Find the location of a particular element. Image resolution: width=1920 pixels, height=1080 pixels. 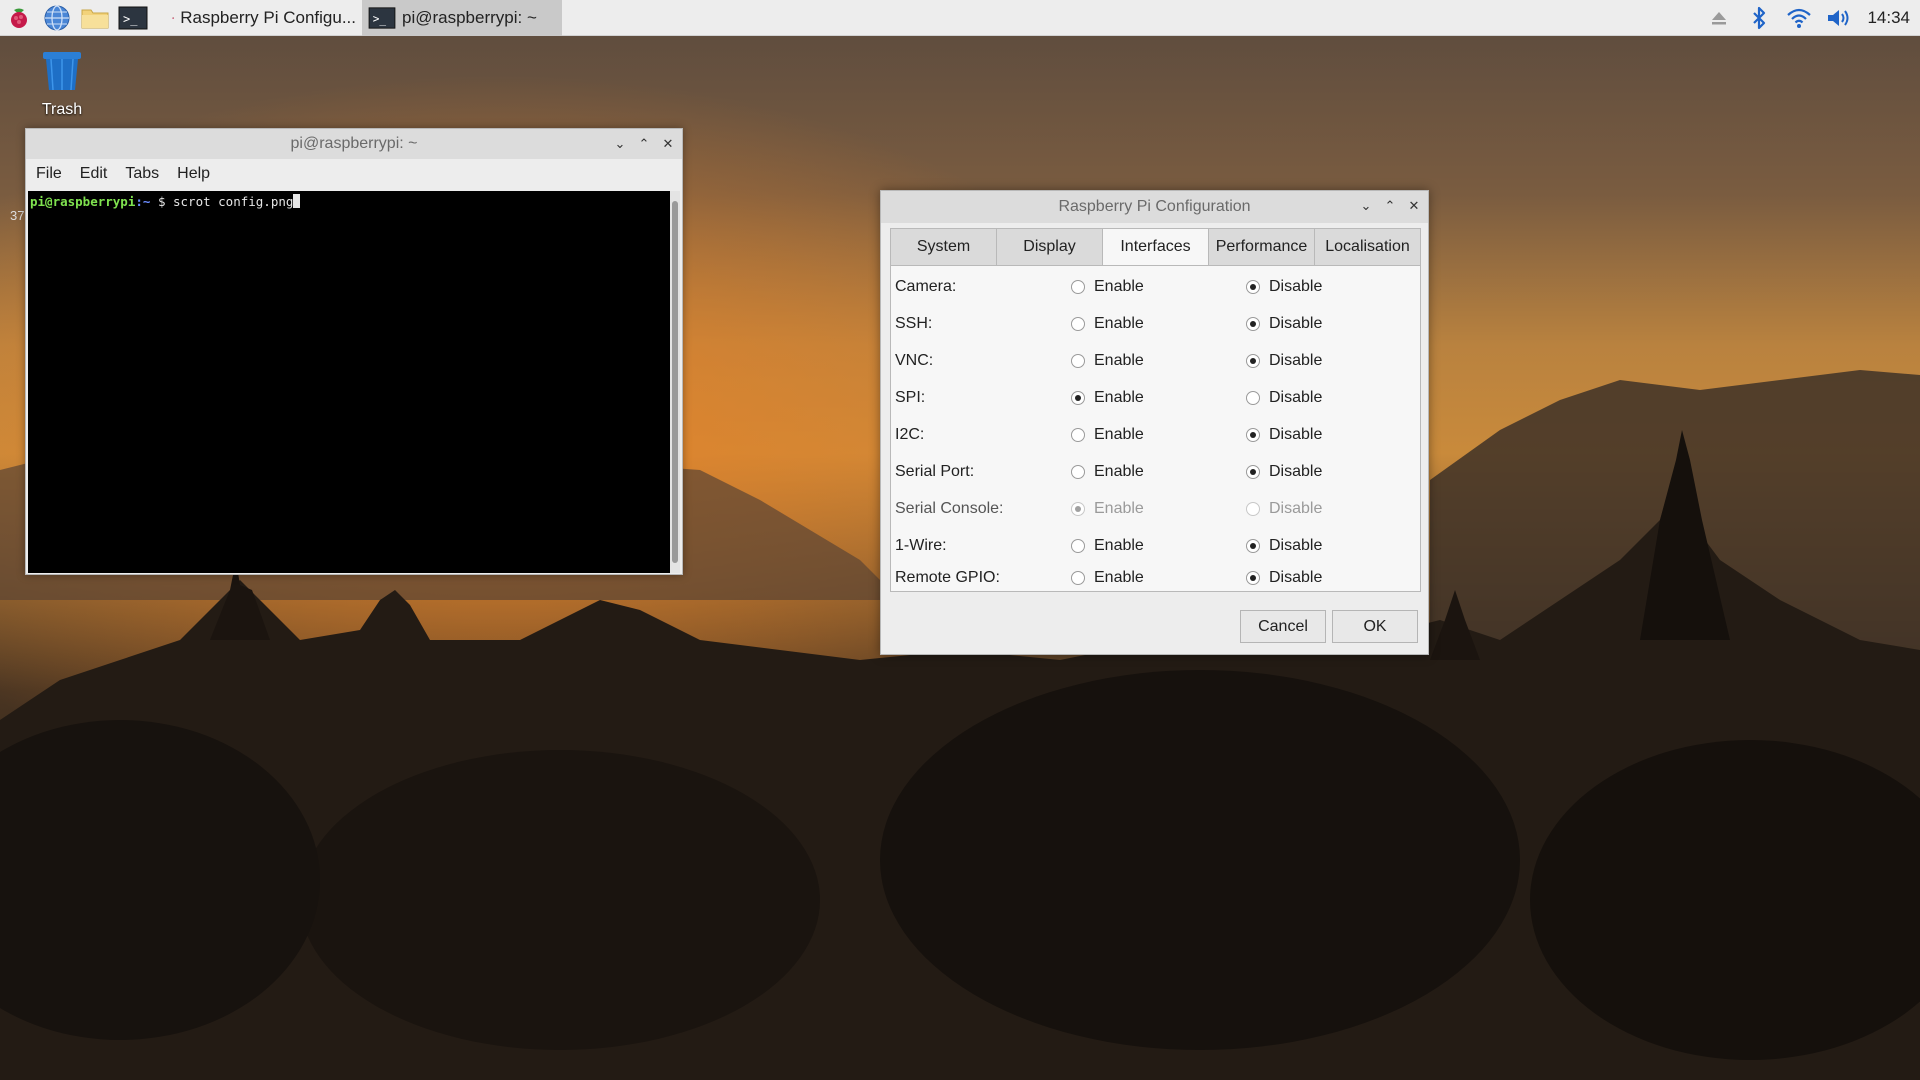

interface-row: SSH: Enable Disable is located at coordinates (1156, 323).